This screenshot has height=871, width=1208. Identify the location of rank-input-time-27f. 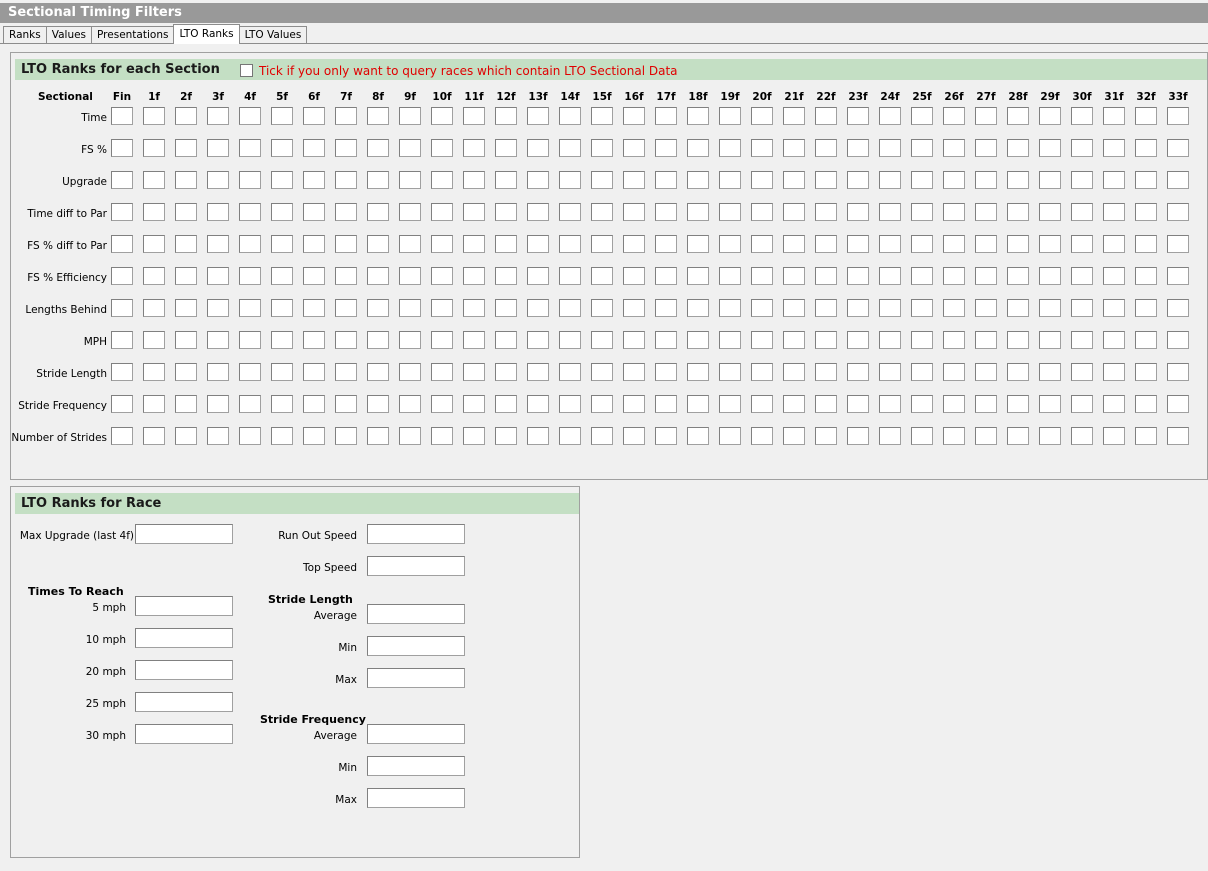
(986, 116).